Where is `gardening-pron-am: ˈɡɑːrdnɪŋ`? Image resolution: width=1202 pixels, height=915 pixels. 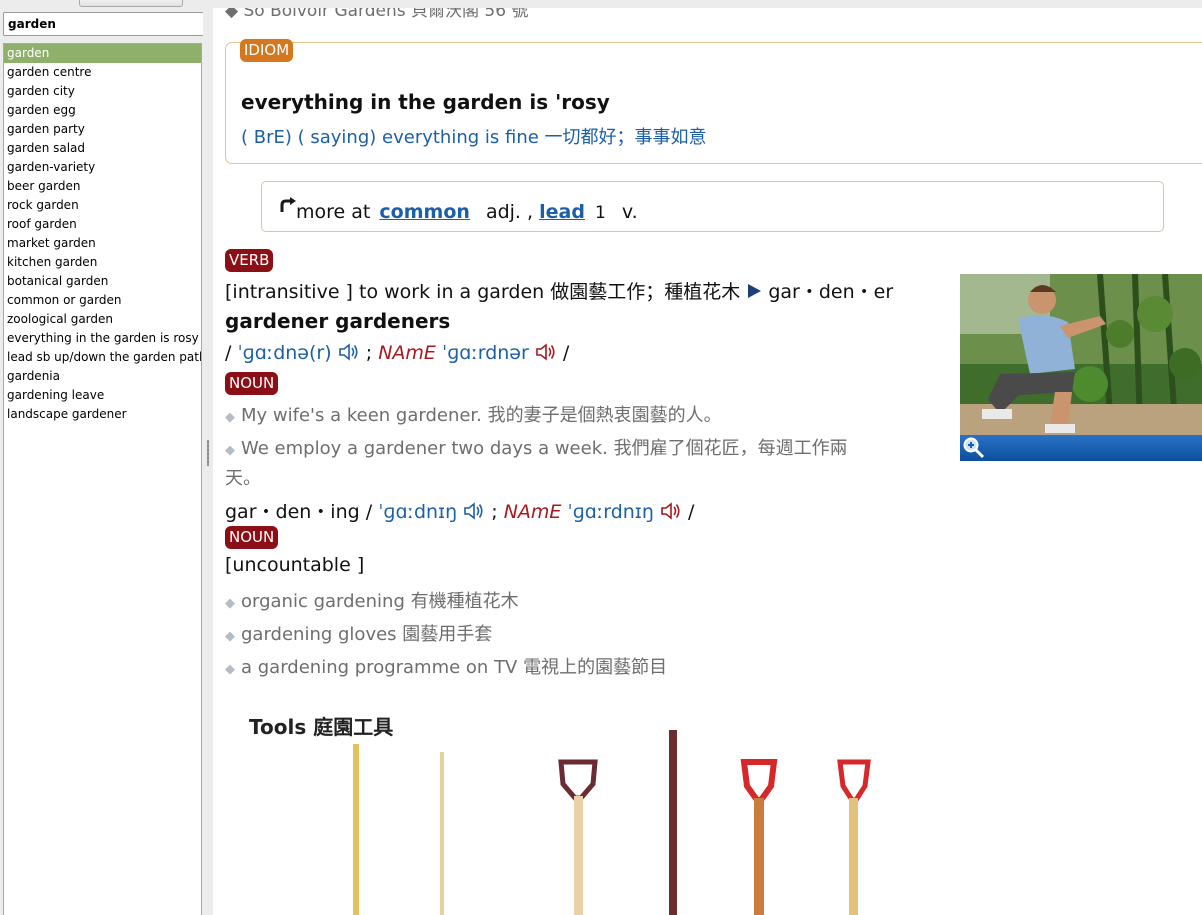
gardening-pron-am: ˈɡɑːrdnɪŋ is located at coordinates (610, 512).